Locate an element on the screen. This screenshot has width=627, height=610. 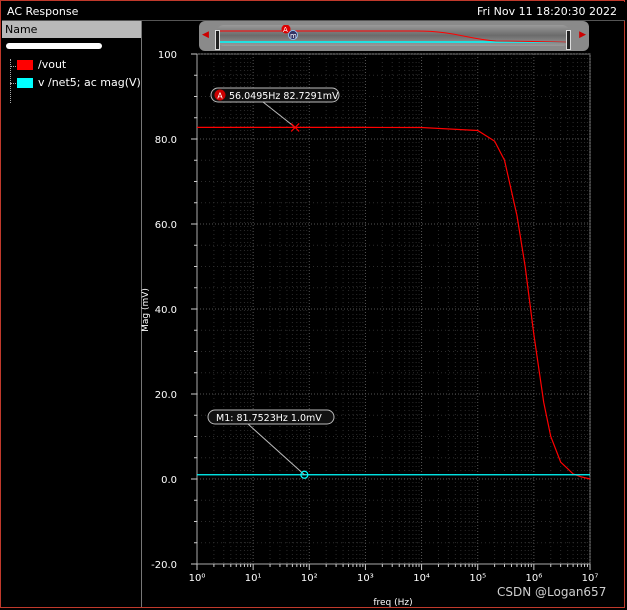
x-tick-label: 10¹ is located at coordinates (253, 578).